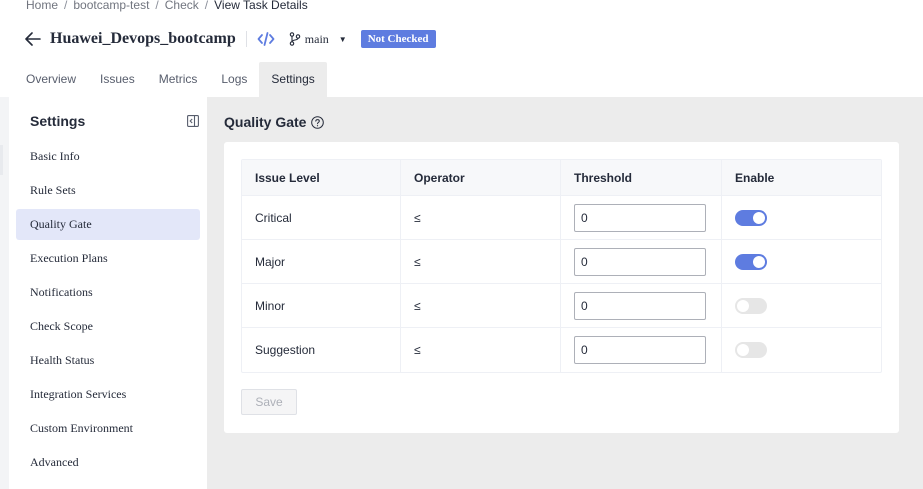 The image size is (923, 489). I want to click on chevron-down-icon: ▼, so click(342, 39).